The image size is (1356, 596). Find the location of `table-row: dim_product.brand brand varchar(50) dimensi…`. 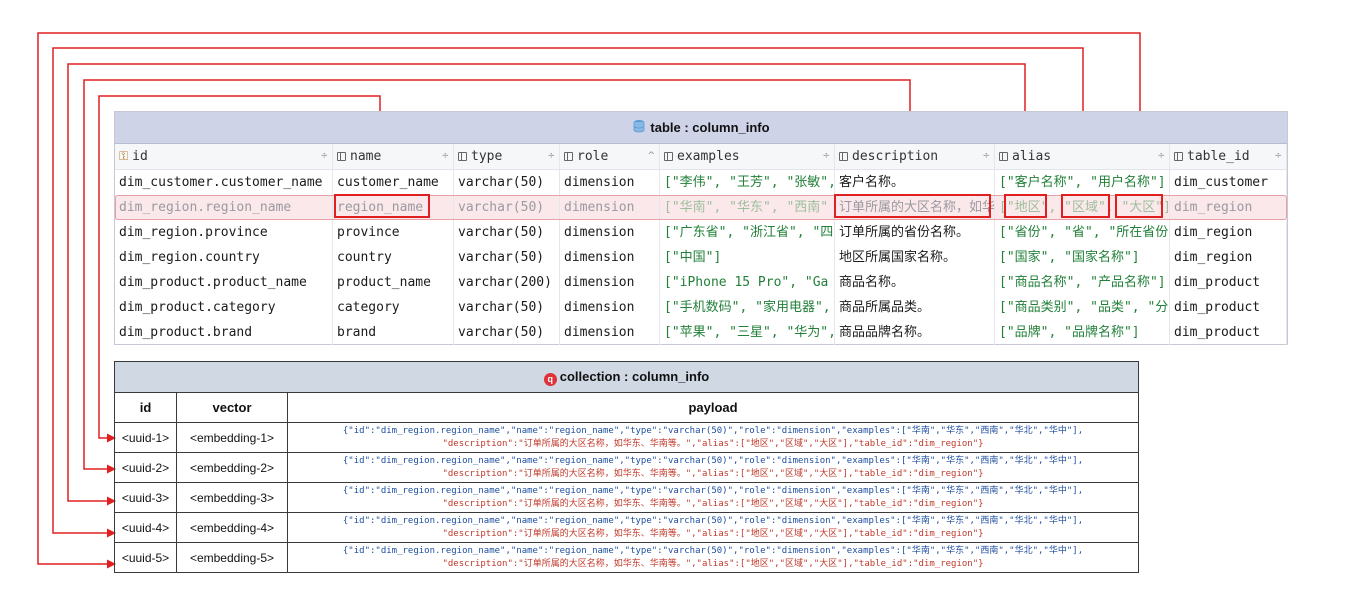

table-row: dim_product.brand brand varchar(50) dimensi… is located at coordinates (701, 332).